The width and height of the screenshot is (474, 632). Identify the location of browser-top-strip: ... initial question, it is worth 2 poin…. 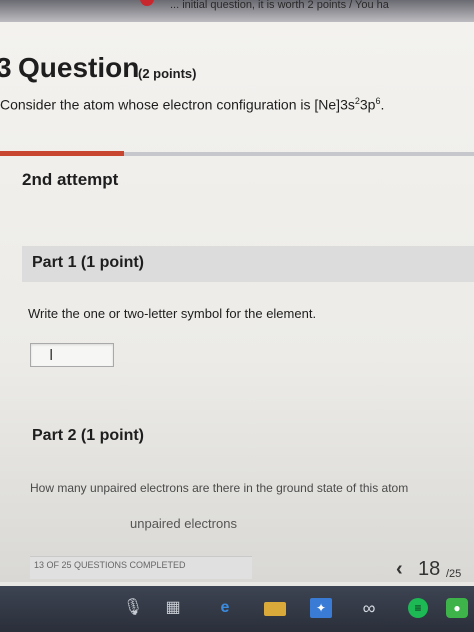
(237, 11).